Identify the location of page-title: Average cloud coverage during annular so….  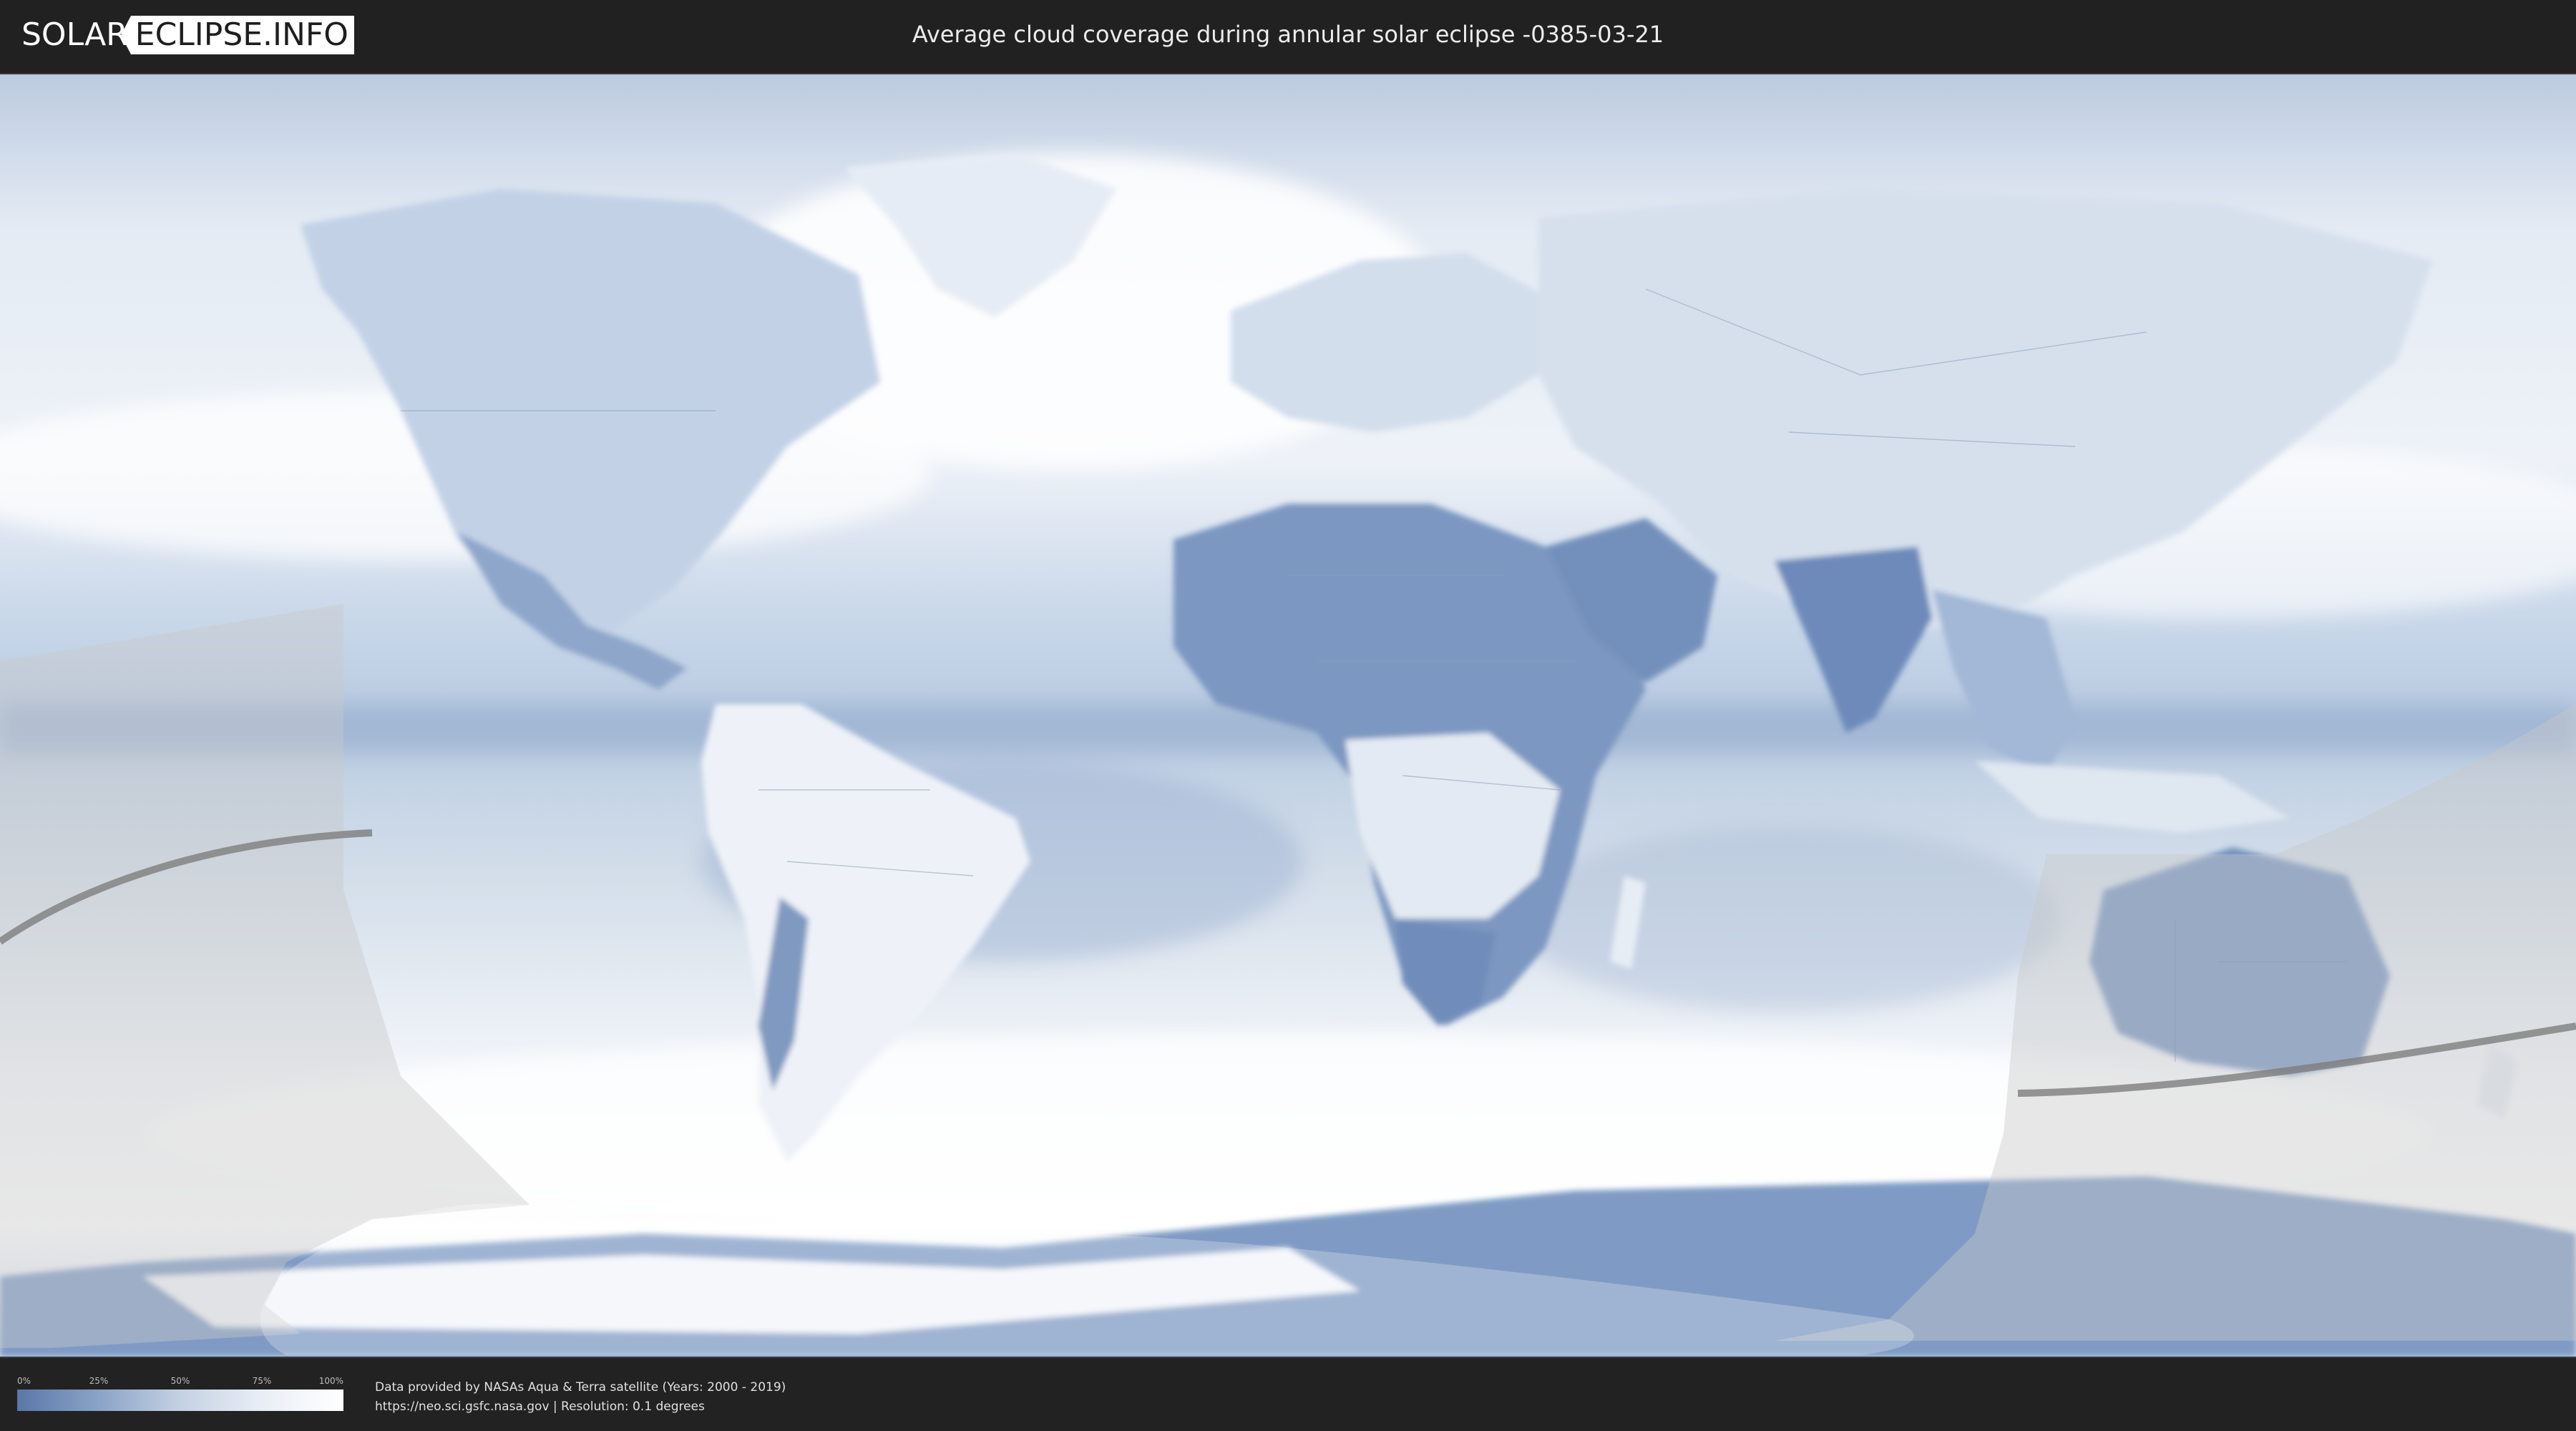
(1288, 34).